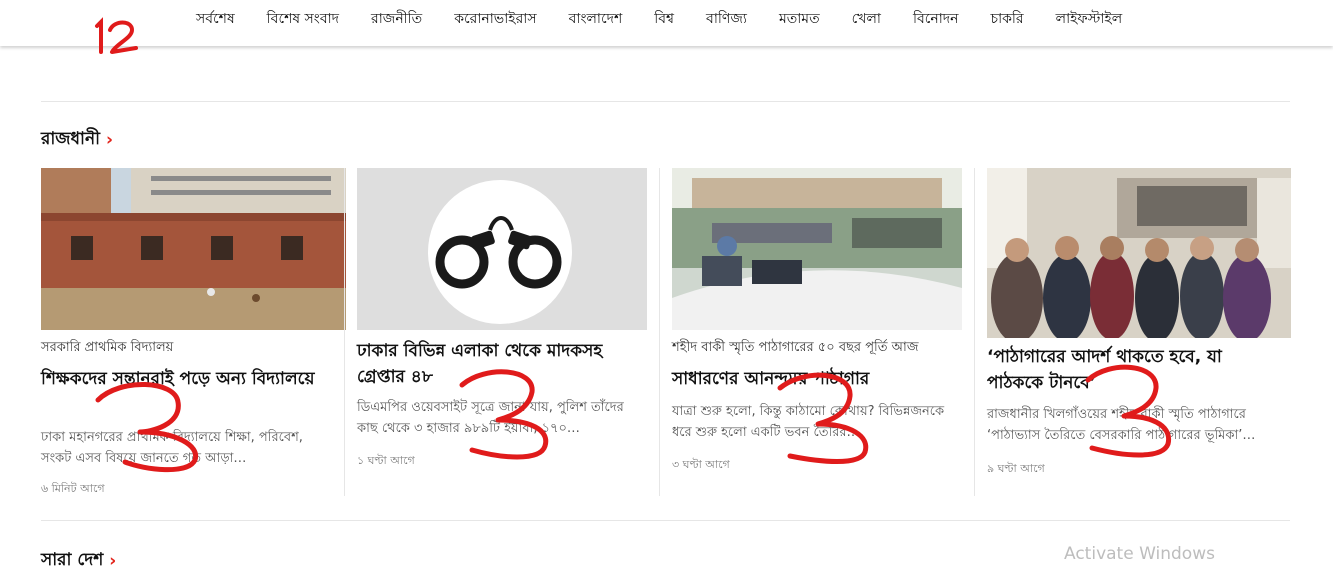 The height and width of the screenshot is (569, 1333). What do you see at coordinates (596, 19) in the screenshot?
I see `nav-item-bangladesh: বাংলাদেশ` at bounding box center [596, 19].